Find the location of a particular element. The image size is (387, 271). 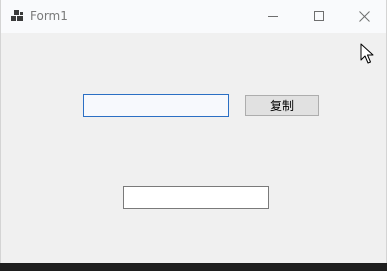

minimize-button is located at coordinates (273, 16).